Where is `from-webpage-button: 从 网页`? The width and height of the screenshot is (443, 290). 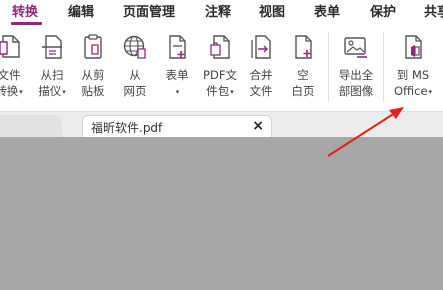
from-webpage-button: 从 网页 is located at coordinates (135, 69).